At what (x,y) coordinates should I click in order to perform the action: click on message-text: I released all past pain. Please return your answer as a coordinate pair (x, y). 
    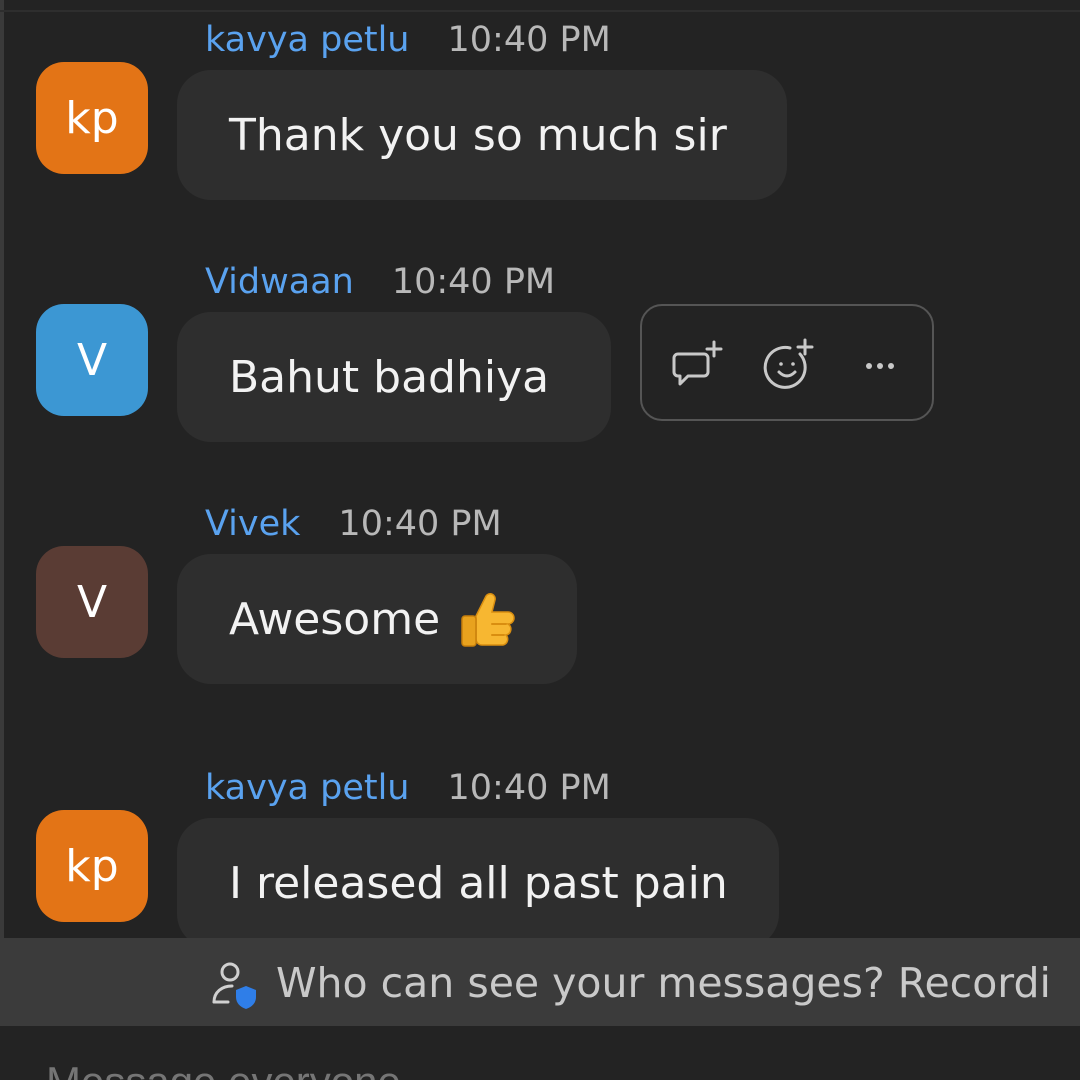
    Looking at the image, I should click on (478, 883).